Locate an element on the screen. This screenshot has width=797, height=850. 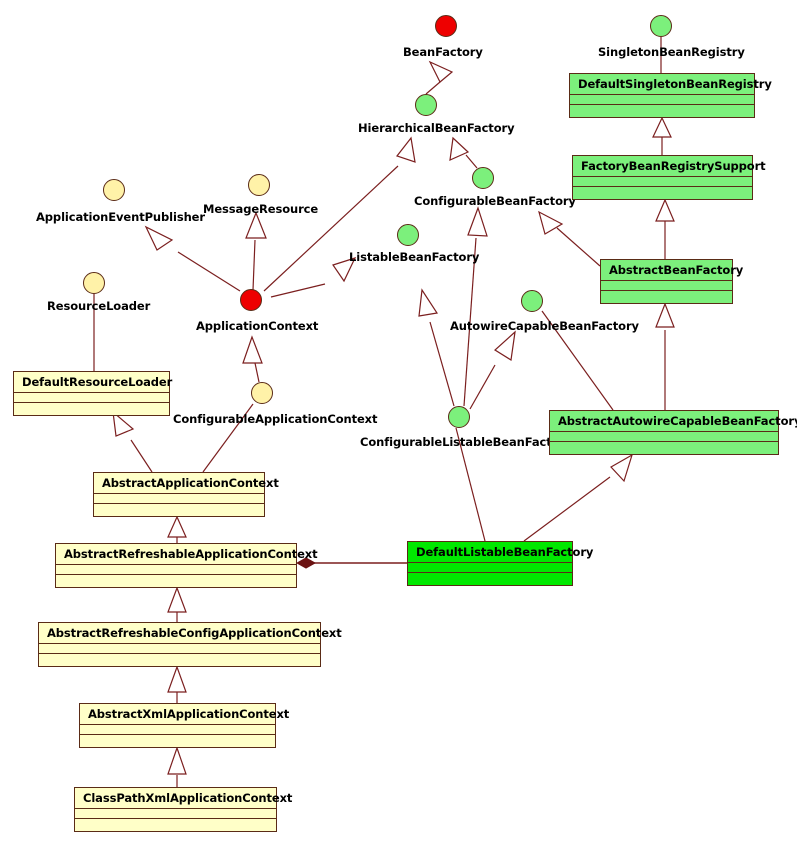
edge-factorybeanregistrysupport-to-defaultsingletonbeanregistry is located at coordinates (662, 135).